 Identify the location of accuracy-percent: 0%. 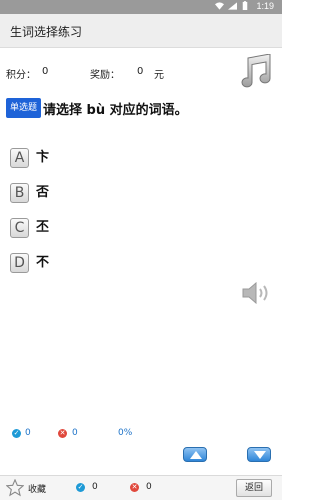
(125, 433).